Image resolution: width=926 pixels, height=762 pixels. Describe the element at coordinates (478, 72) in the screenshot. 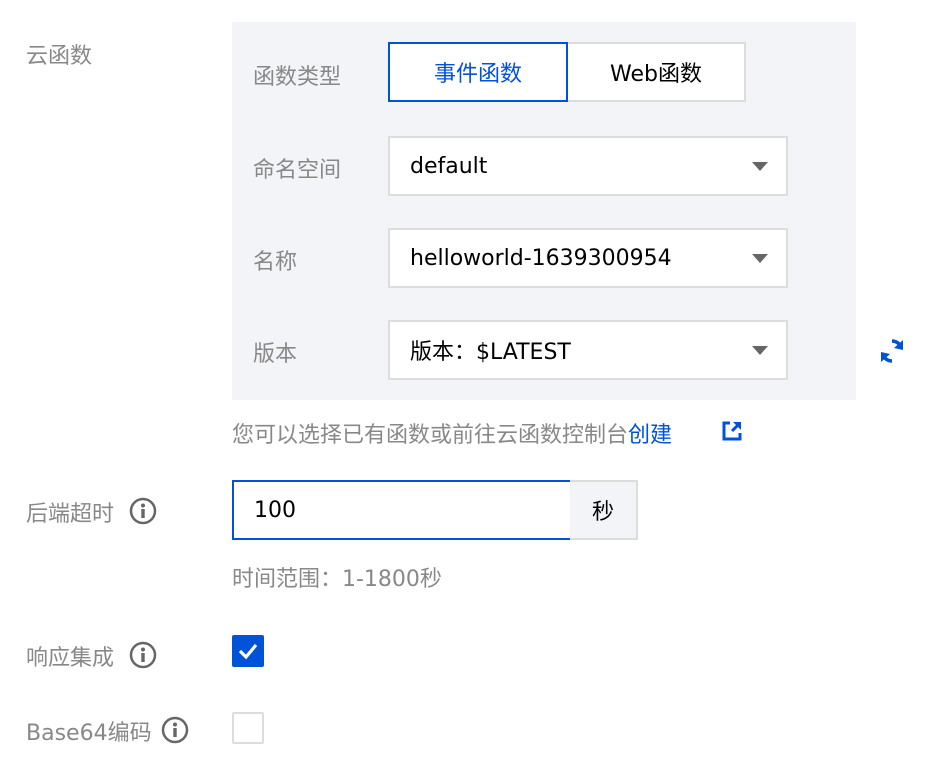

I see `tab-event-function: 事件函数` at that location.